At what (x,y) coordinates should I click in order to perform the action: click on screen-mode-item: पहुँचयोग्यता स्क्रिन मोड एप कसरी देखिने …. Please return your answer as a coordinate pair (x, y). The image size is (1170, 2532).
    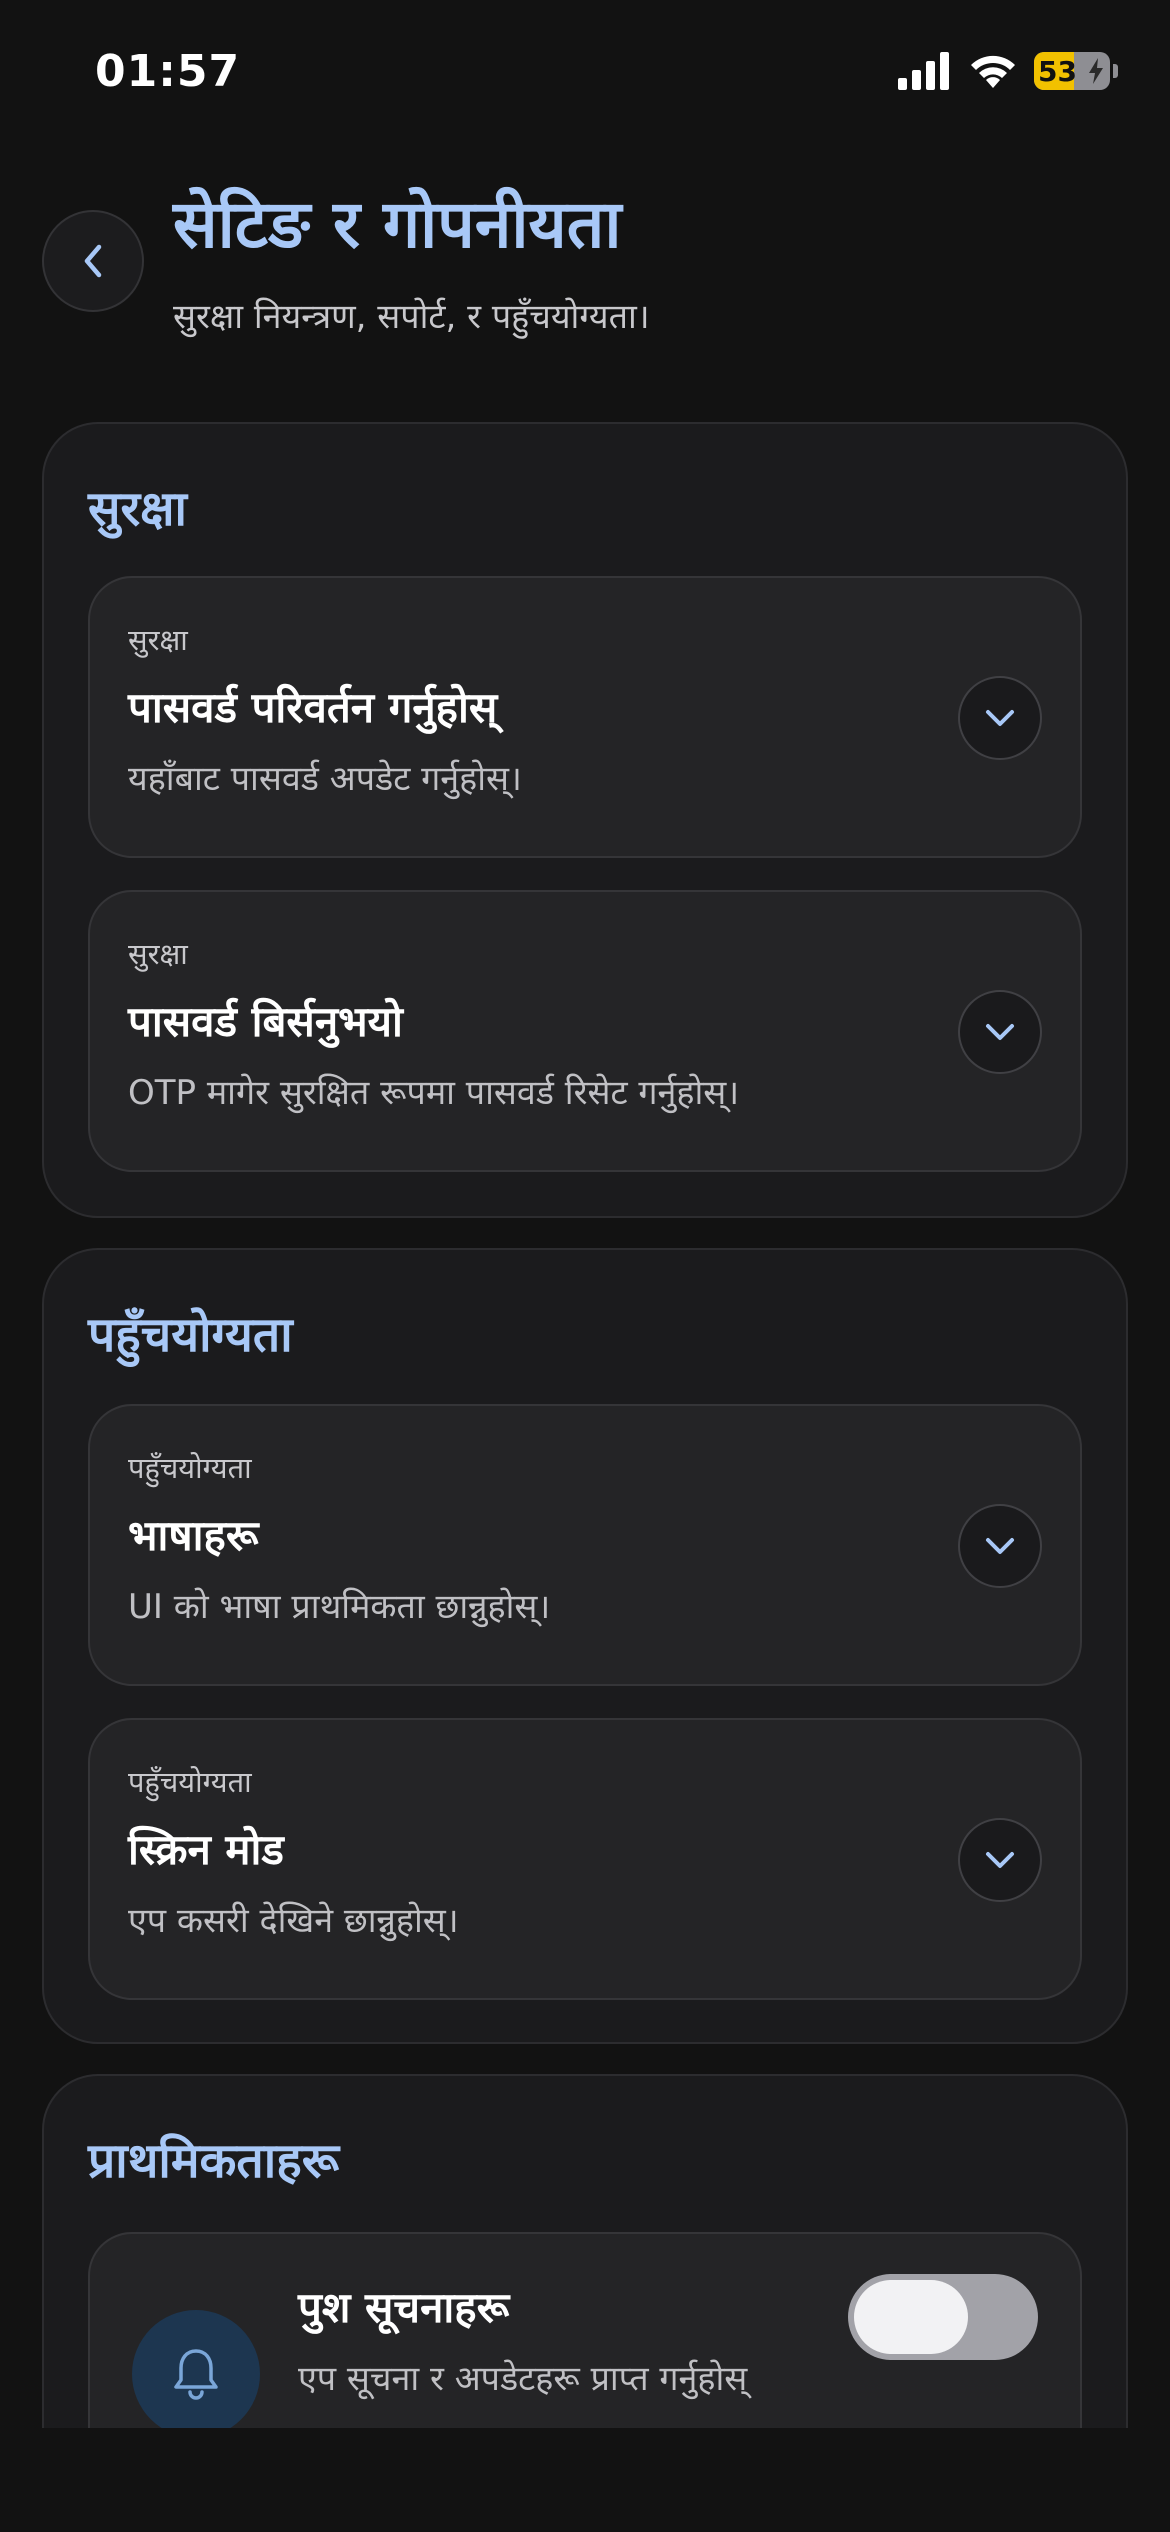
    Looking at the image, I should click on (585, 1859).